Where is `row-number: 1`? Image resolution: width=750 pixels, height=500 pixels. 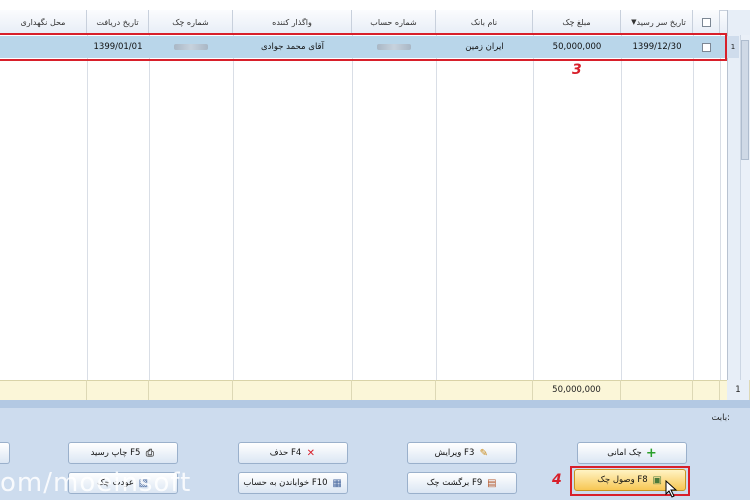 row-number: 1 is located at coordinates (733, 47).